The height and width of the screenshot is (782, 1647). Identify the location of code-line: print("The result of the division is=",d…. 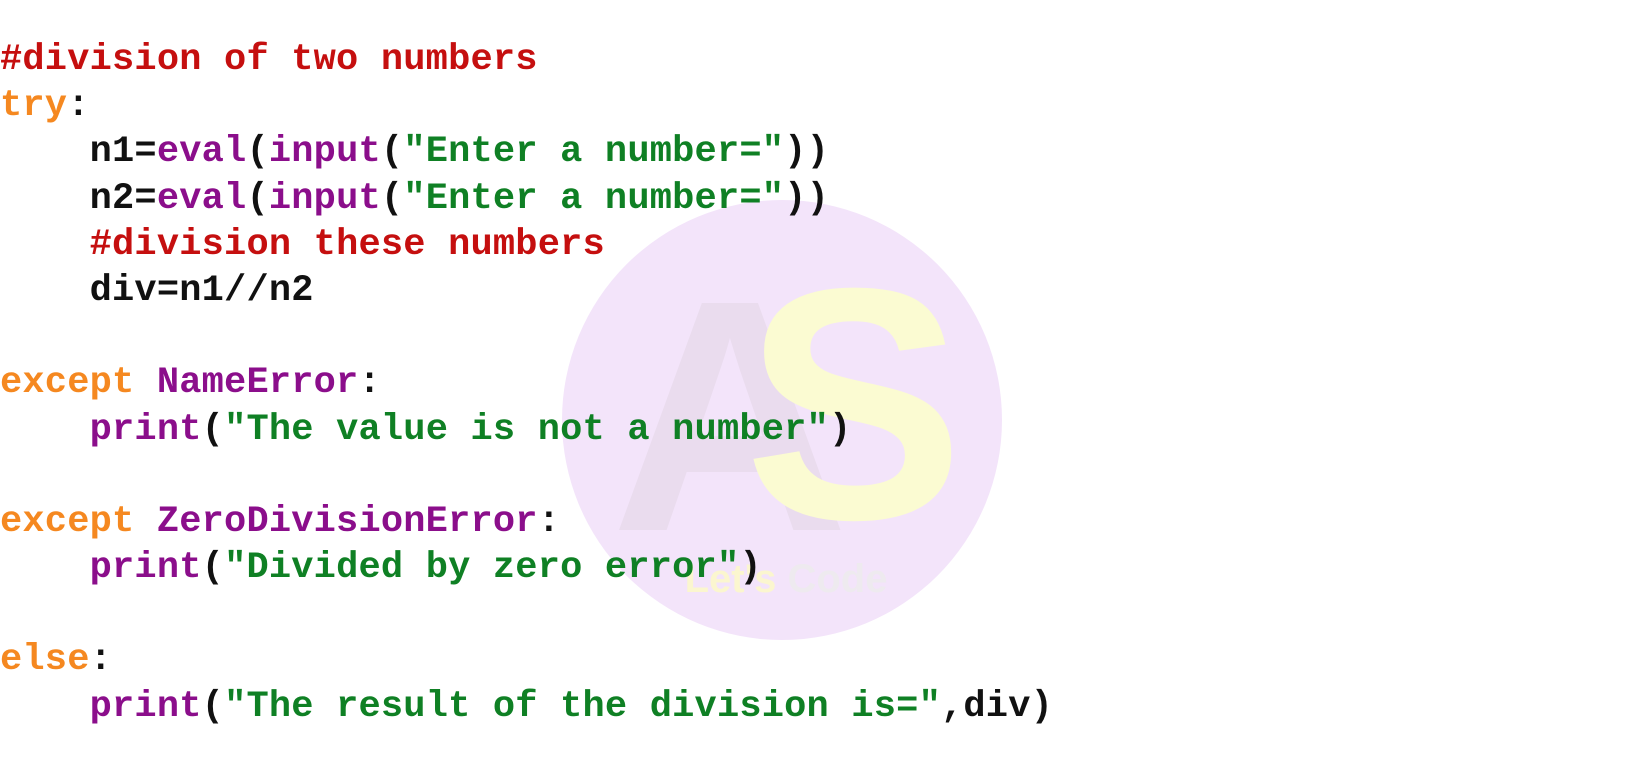
(526, 707).